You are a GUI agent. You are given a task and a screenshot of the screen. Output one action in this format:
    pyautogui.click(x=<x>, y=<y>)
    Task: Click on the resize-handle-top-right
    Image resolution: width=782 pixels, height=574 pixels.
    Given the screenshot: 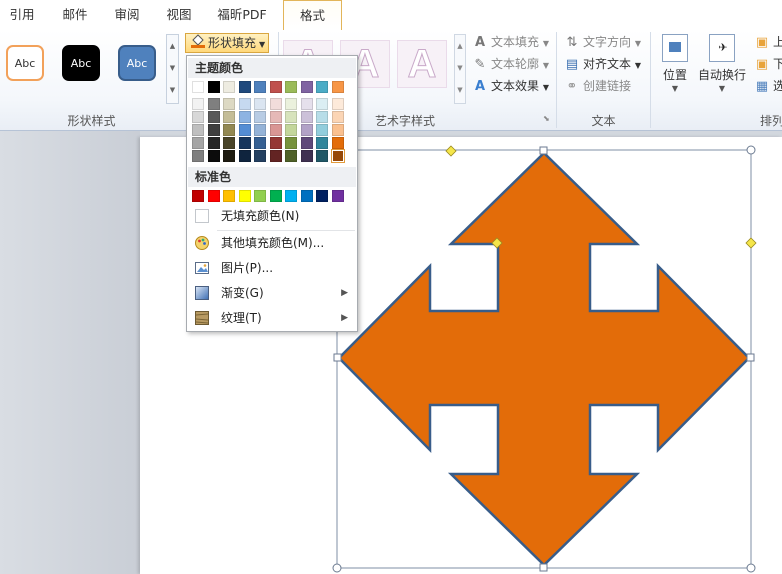 What is the action you would take?
    pyautogui.click(x=751, y=150)
    